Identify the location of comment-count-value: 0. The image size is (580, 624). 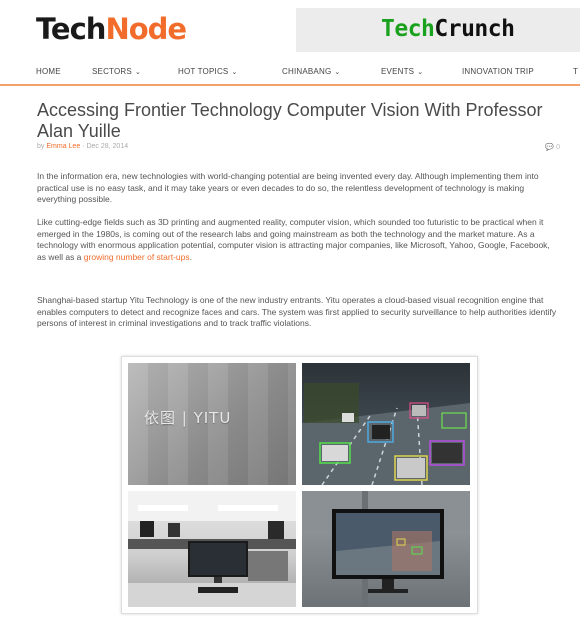
(558, 147).